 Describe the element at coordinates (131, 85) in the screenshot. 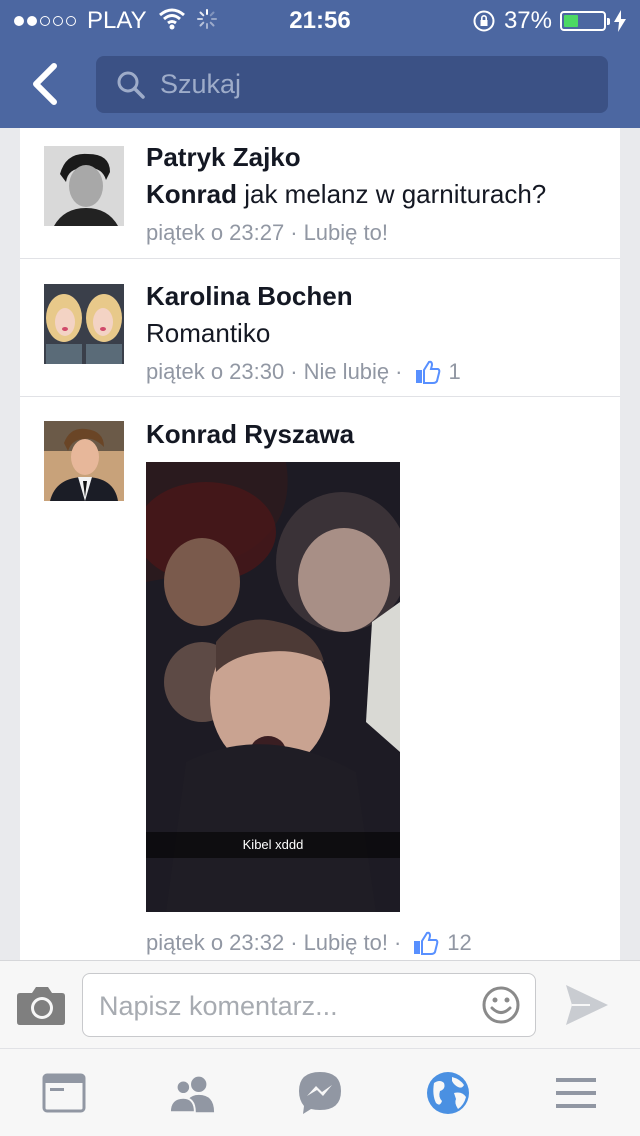

I see `search-icon` at that location.